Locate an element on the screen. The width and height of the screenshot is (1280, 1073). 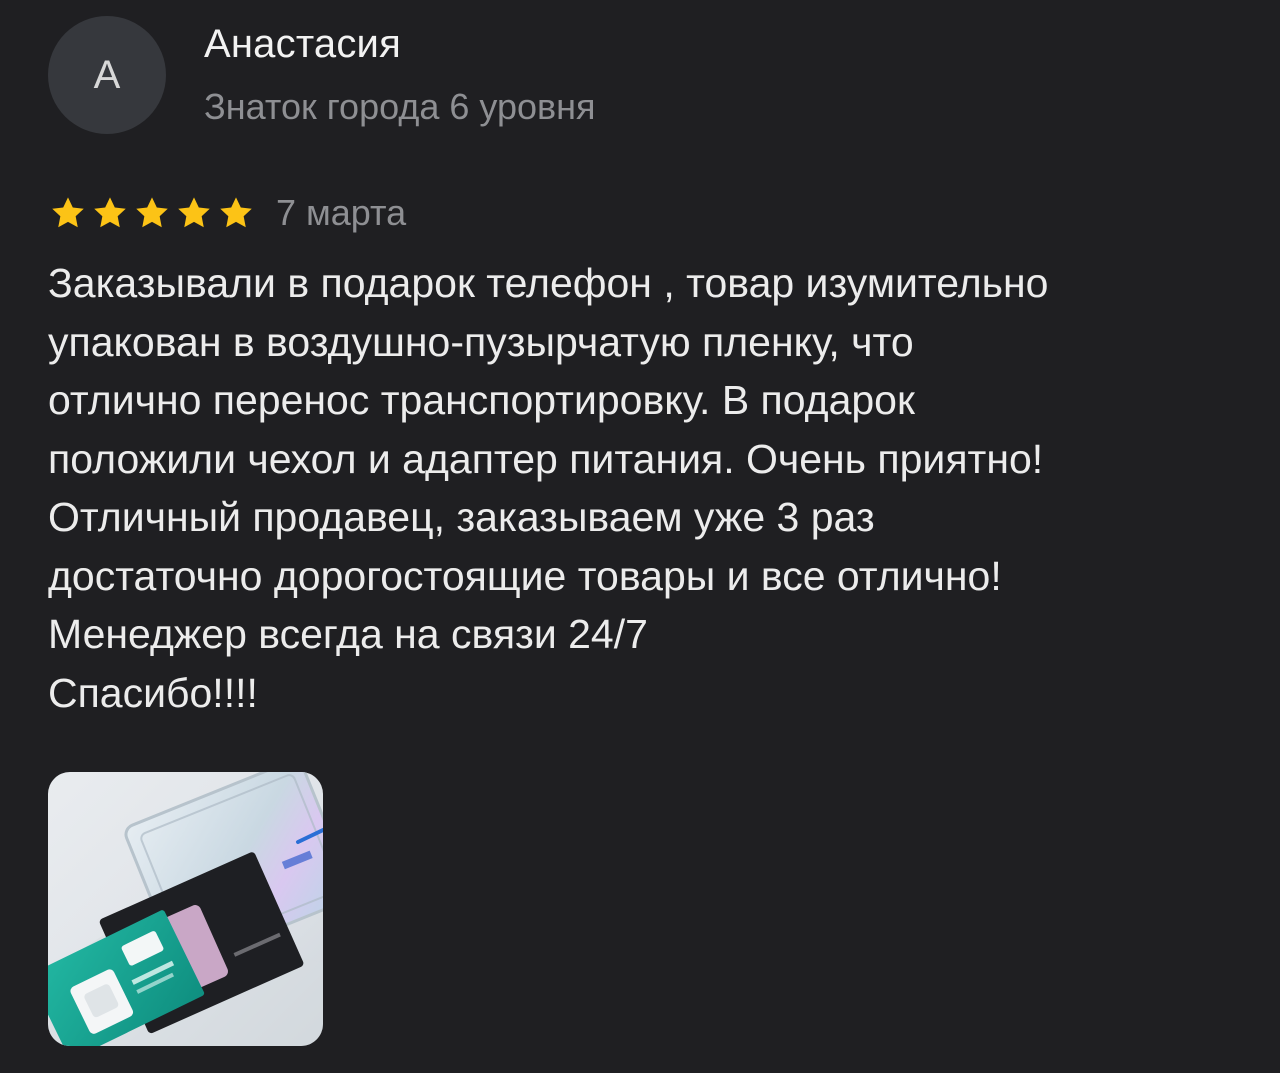
avatar: А is located at coordinates (107, 75).